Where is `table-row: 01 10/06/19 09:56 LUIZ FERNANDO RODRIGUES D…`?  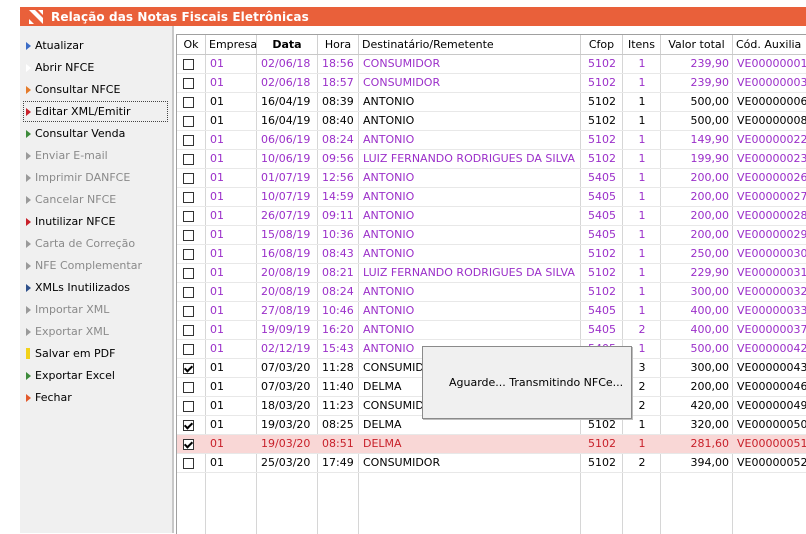 table-row: 01 10/06/19 09:56 LUIZ FERNANDO RODRIGUES D… is located at coordinates (491, 159).